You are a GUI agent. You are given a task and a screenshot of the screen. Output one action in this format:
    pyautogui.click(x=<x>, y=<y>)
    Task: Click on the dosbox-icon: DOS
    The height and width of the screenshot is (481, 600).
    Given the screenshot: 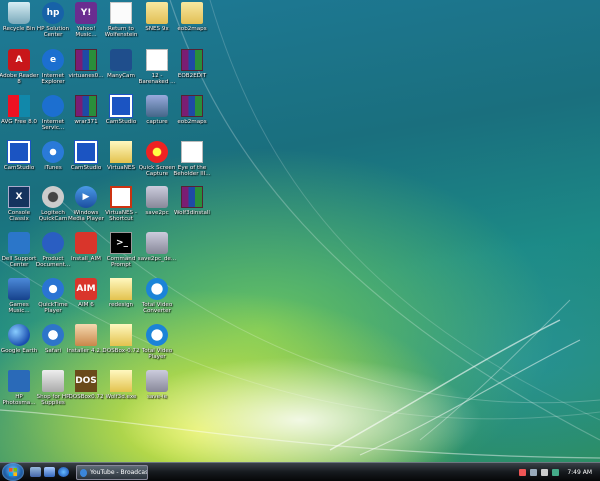 What is the action you would take?
    pyautogui.click(x=86, y=381)
    